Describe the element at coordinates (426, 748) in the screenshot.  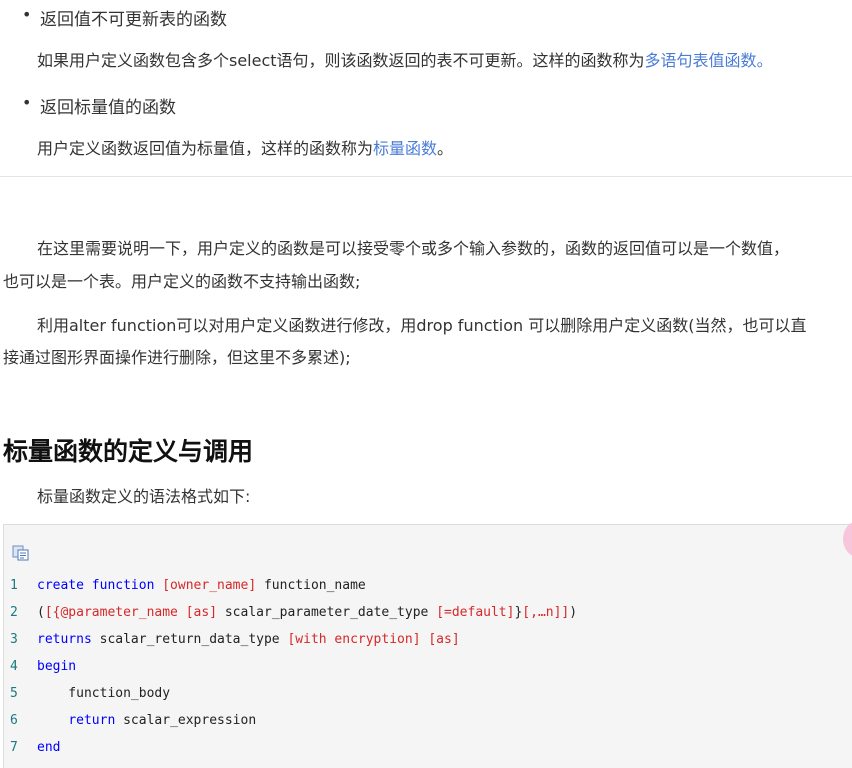
I see `code-line: 7 end` at that location.